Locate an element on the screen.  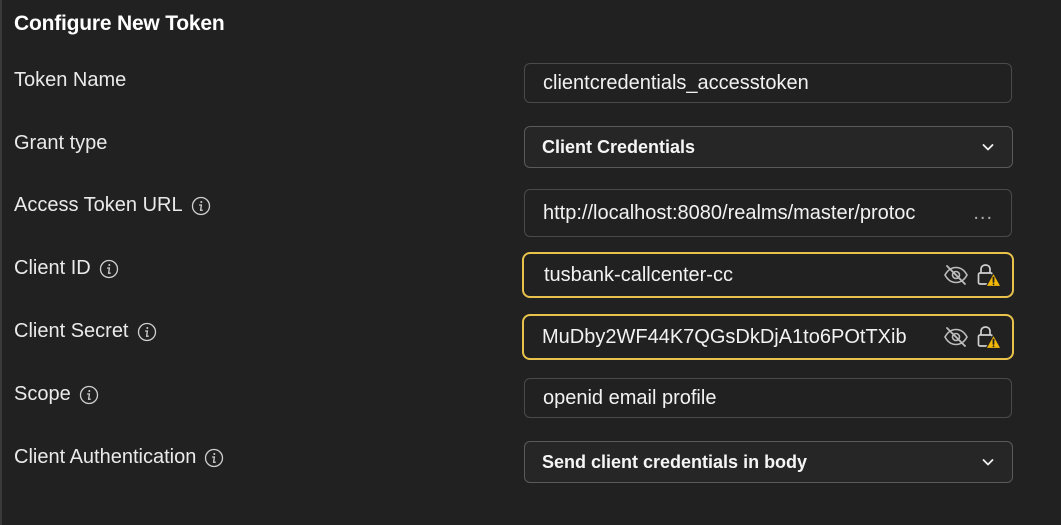
token-name-input: clientcredentials_accesstoken is located at coordinates (768, 83).